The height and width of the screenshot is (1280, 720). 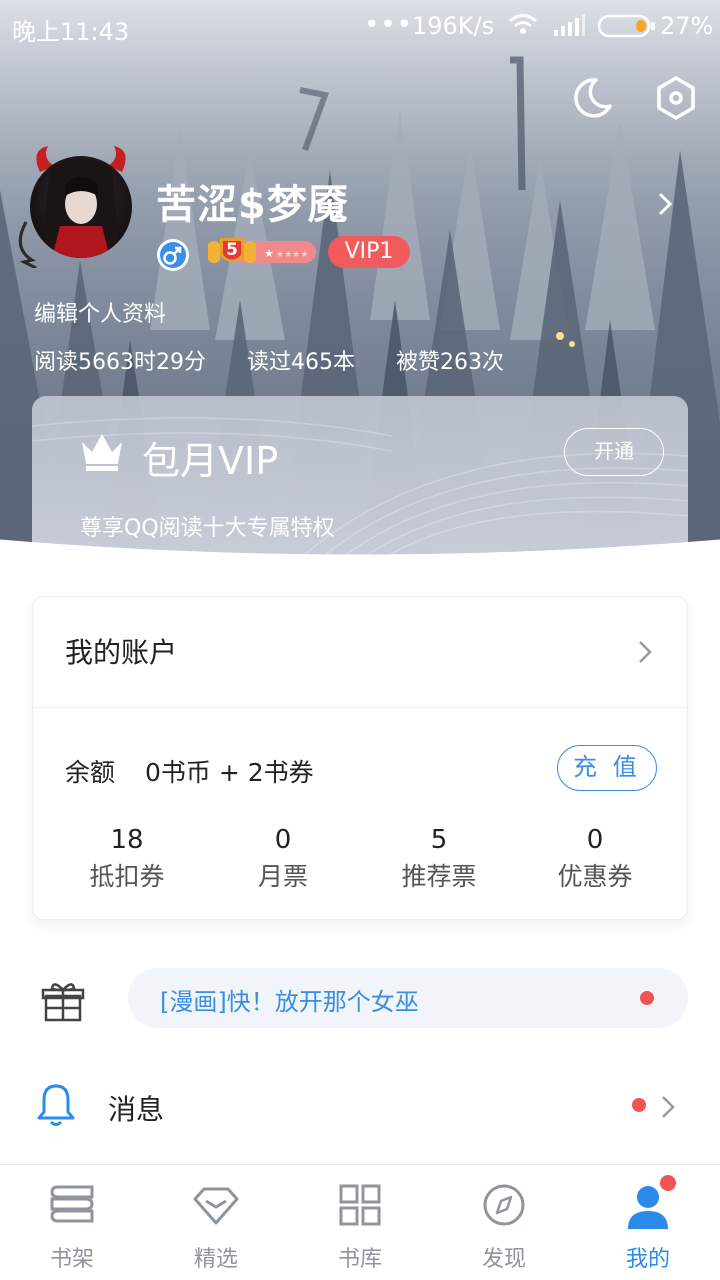 I want to click on books-read: 读过465本, so click(x=300, y=362).